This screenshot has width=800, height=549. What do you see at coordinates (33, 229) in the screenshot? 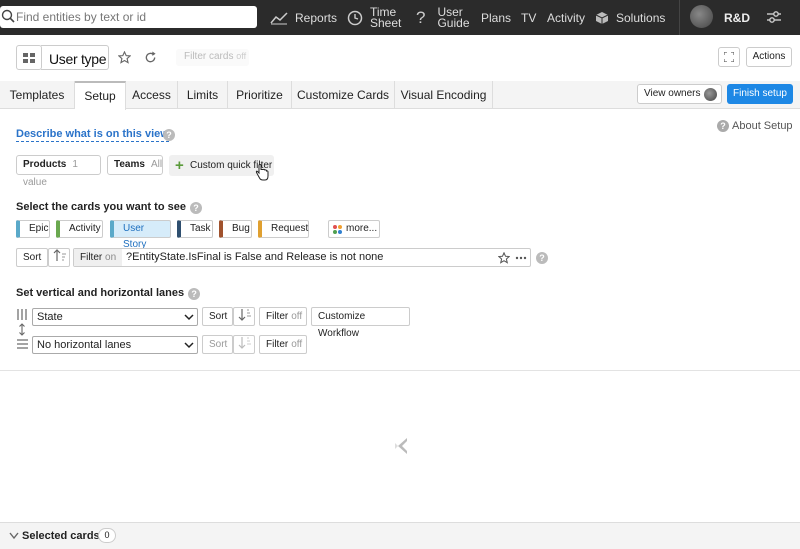
I see `card-type-epic: Epic` at bounding box center [33, 229].